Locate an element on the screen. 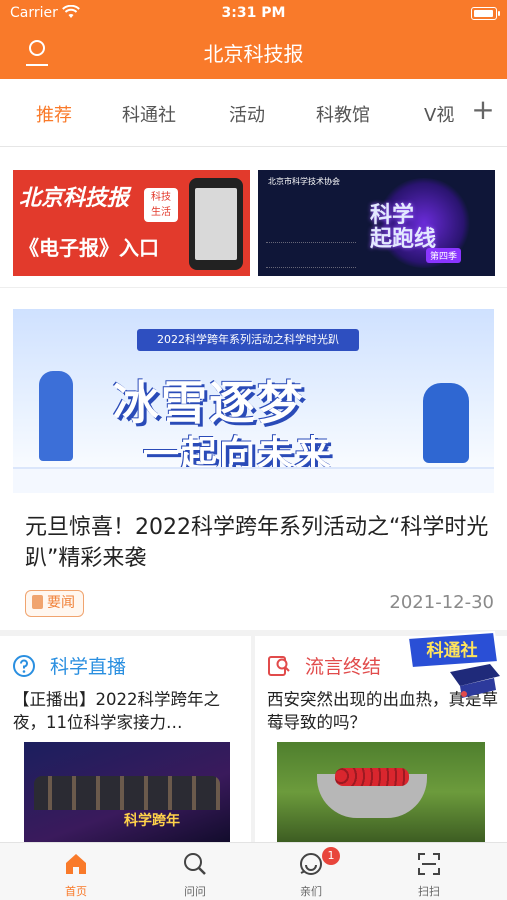 The height and width of the screenshot is (900, 507). rumor-buster-title: 流言终结 is located at coordinates (343, 667).